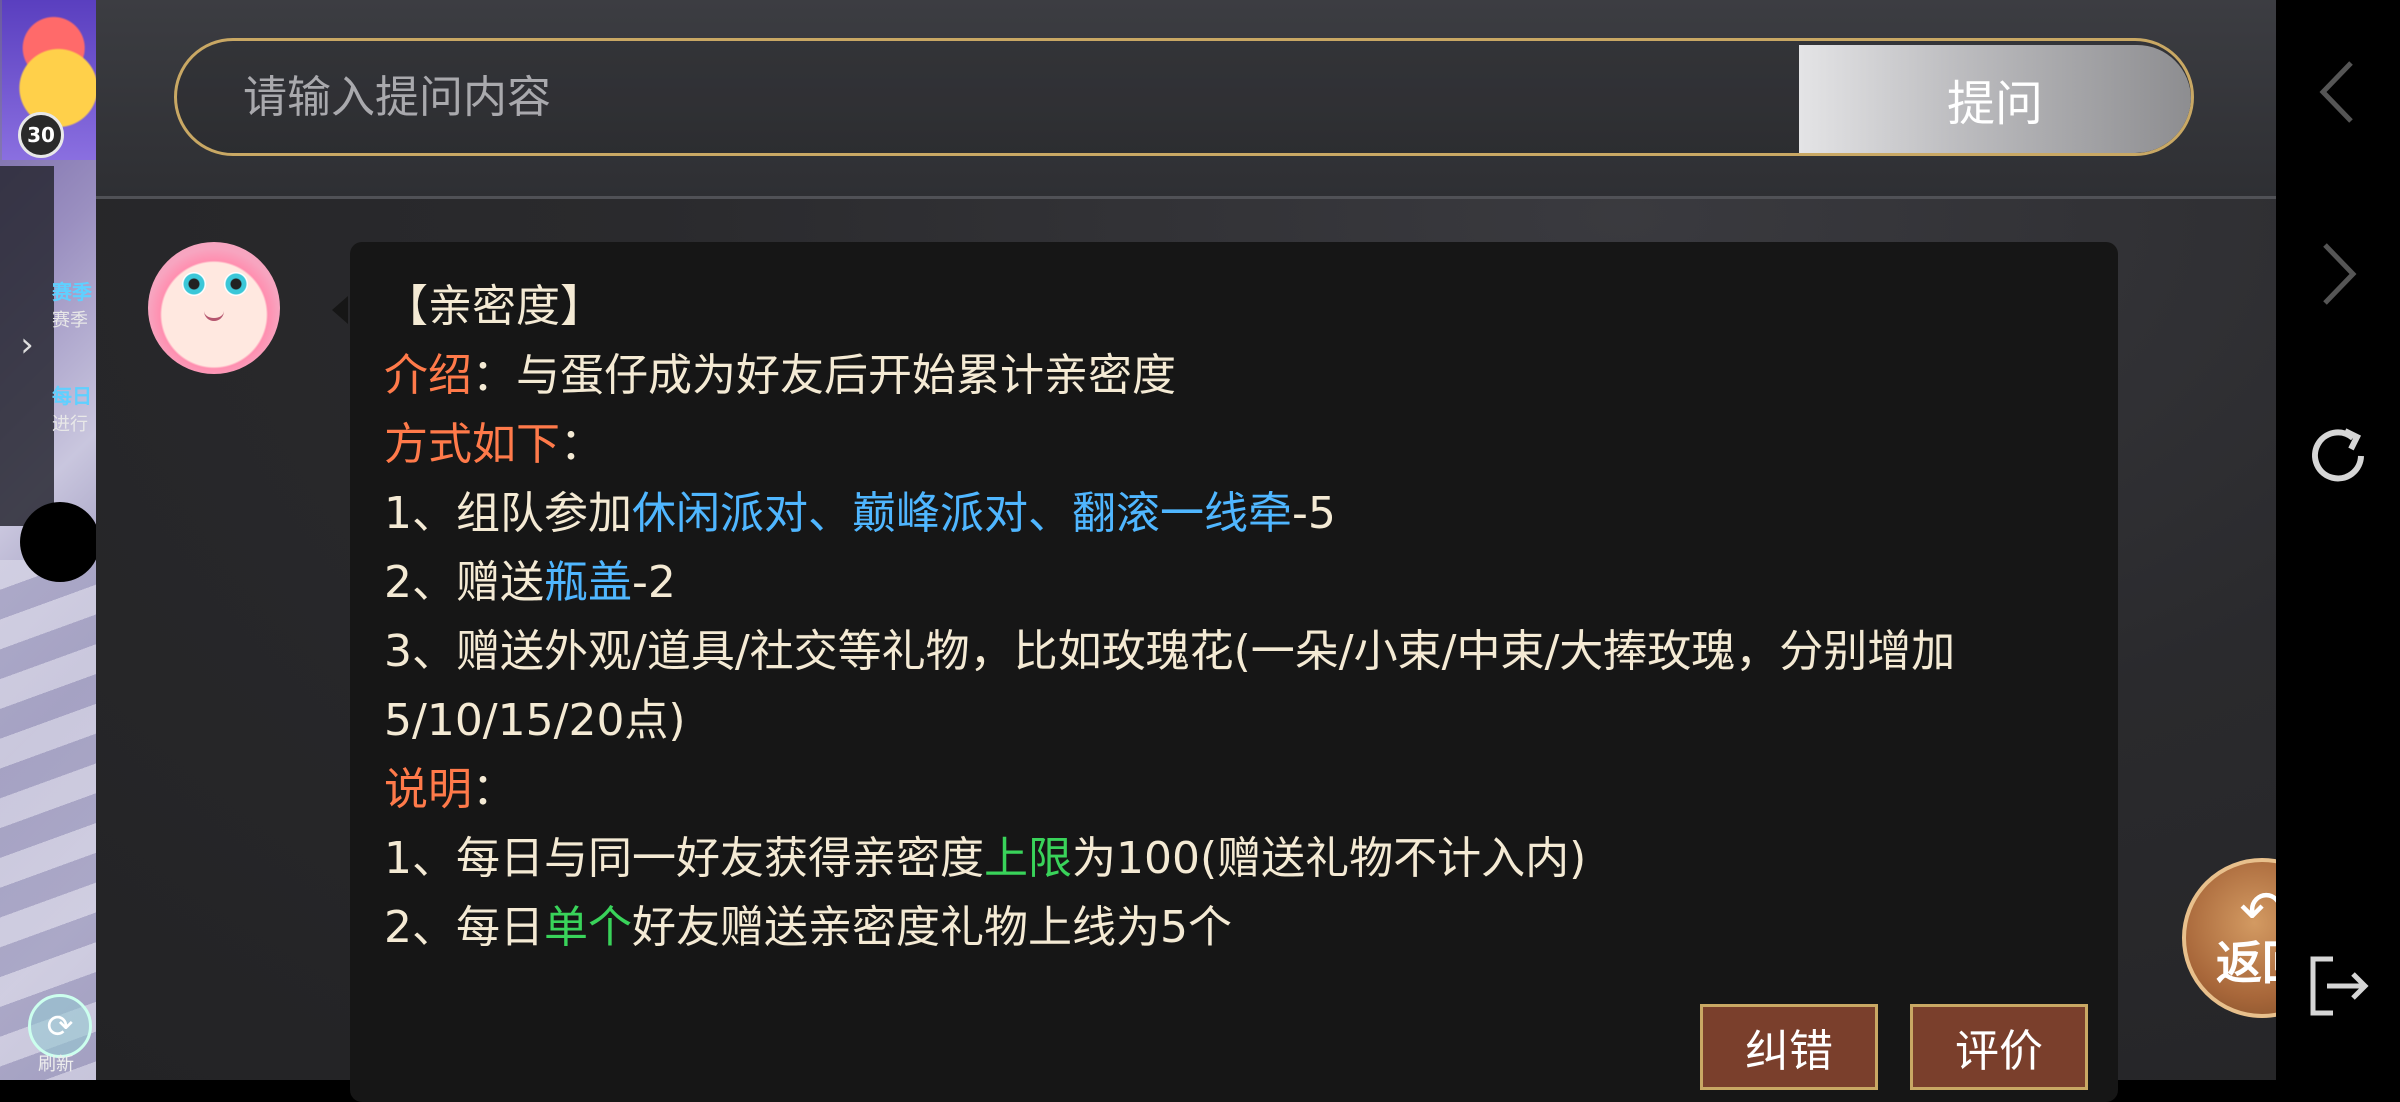 The height and width of the screenshot is (1102, 2400). I want to click on season-sub-label: 赛季, so click(70, 320).